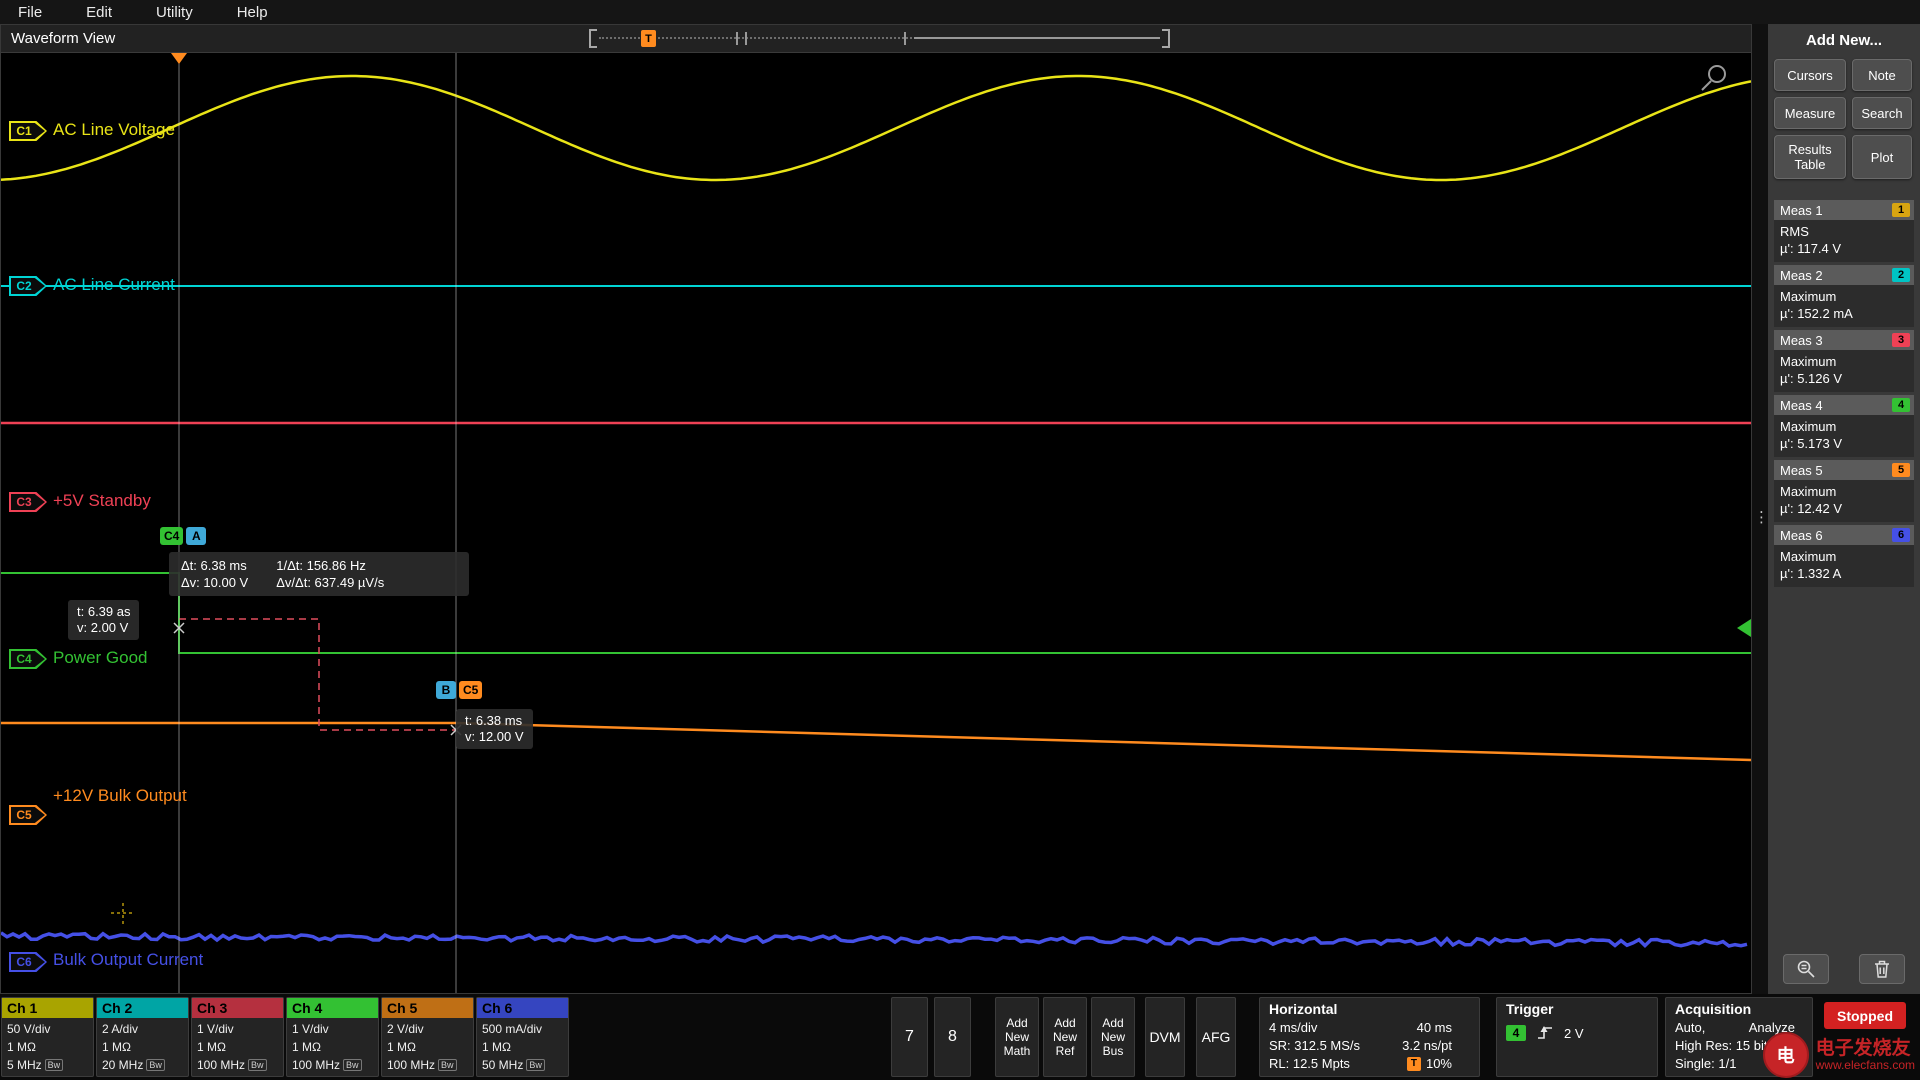 Image resolution: width=1920 pixels, height=1080 pixels. What do you see at coordinates (1838, 1055) in the screenshot?
I see `elecfans-watermark: 电 电子发烧友 www.elecfans.com` at bounding box center [1838, 1055].